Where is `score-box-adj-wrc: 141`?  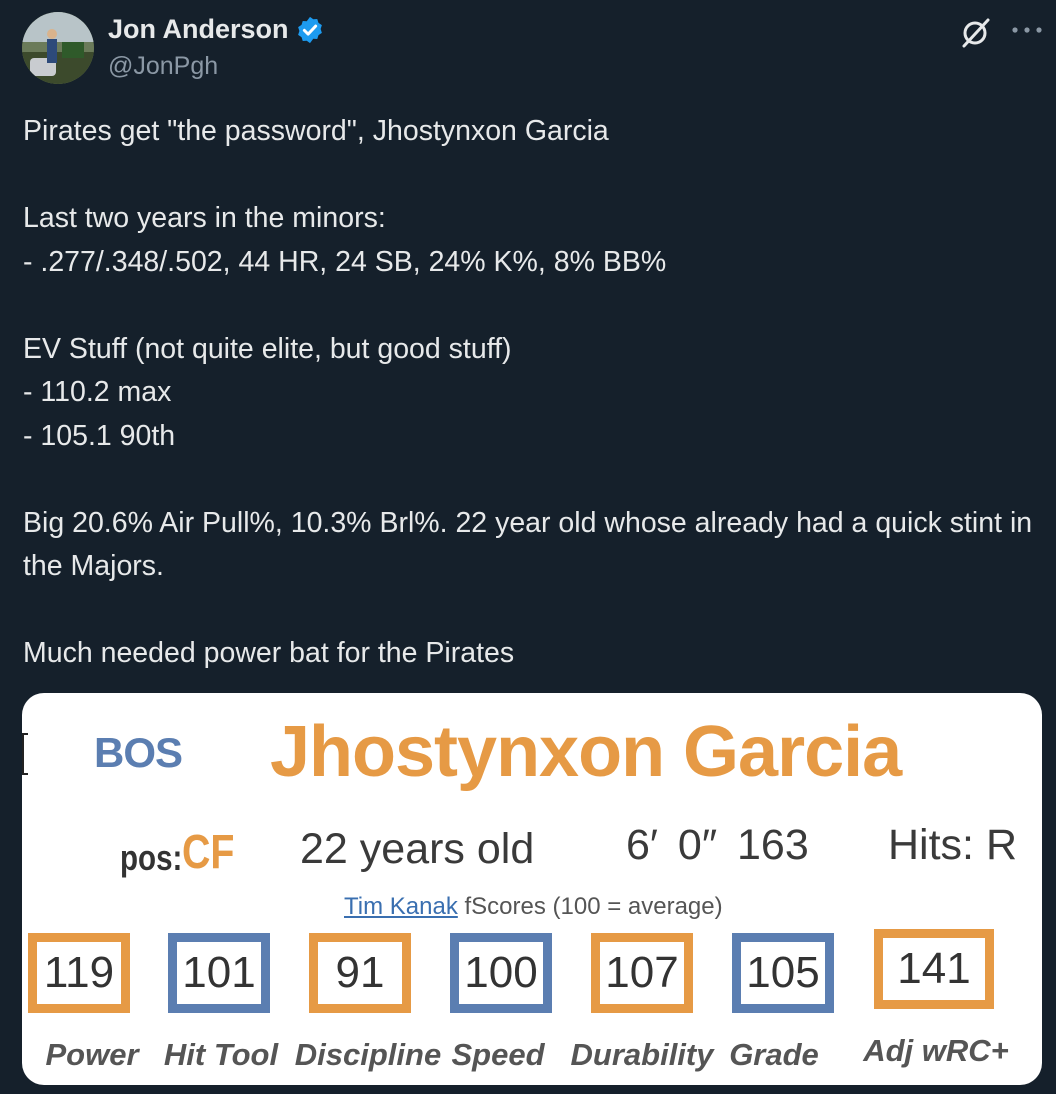
score-box-adj-wrc: 141 is located at coordinates (934, 969).